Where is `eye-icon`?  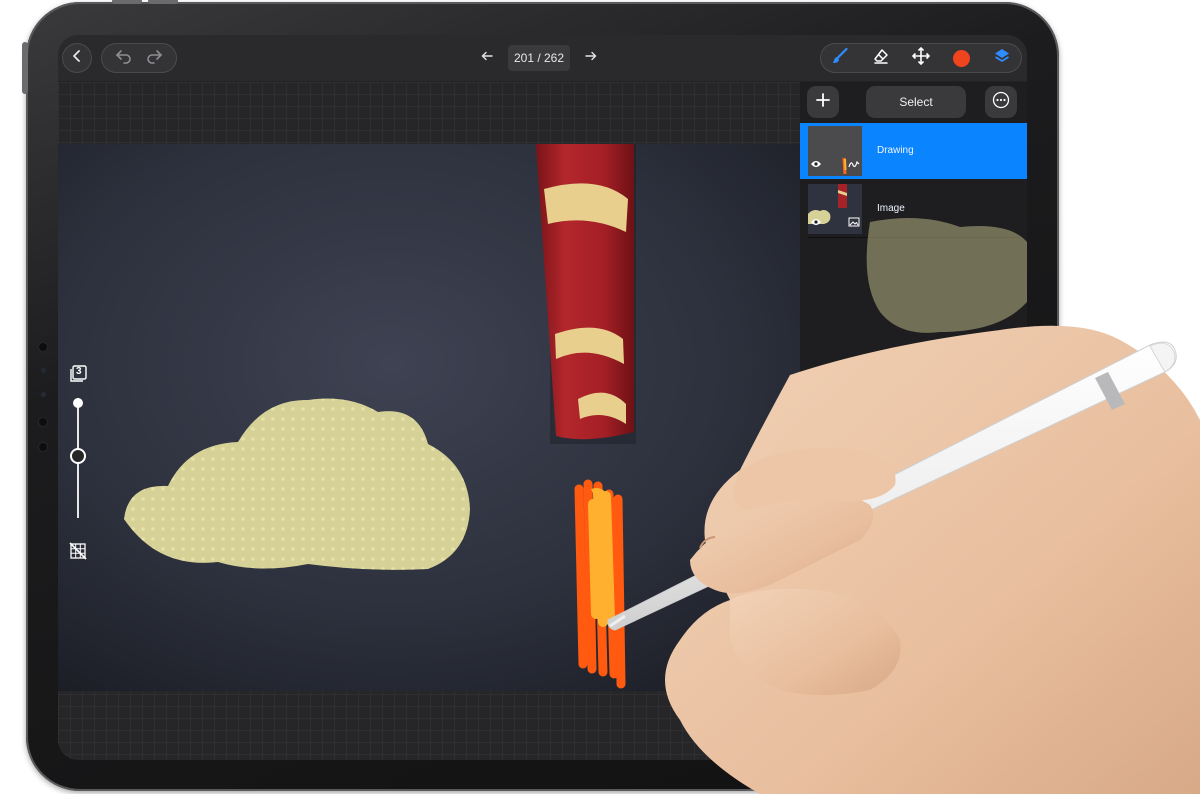 eye-icon is located at coordinates (816, 165).